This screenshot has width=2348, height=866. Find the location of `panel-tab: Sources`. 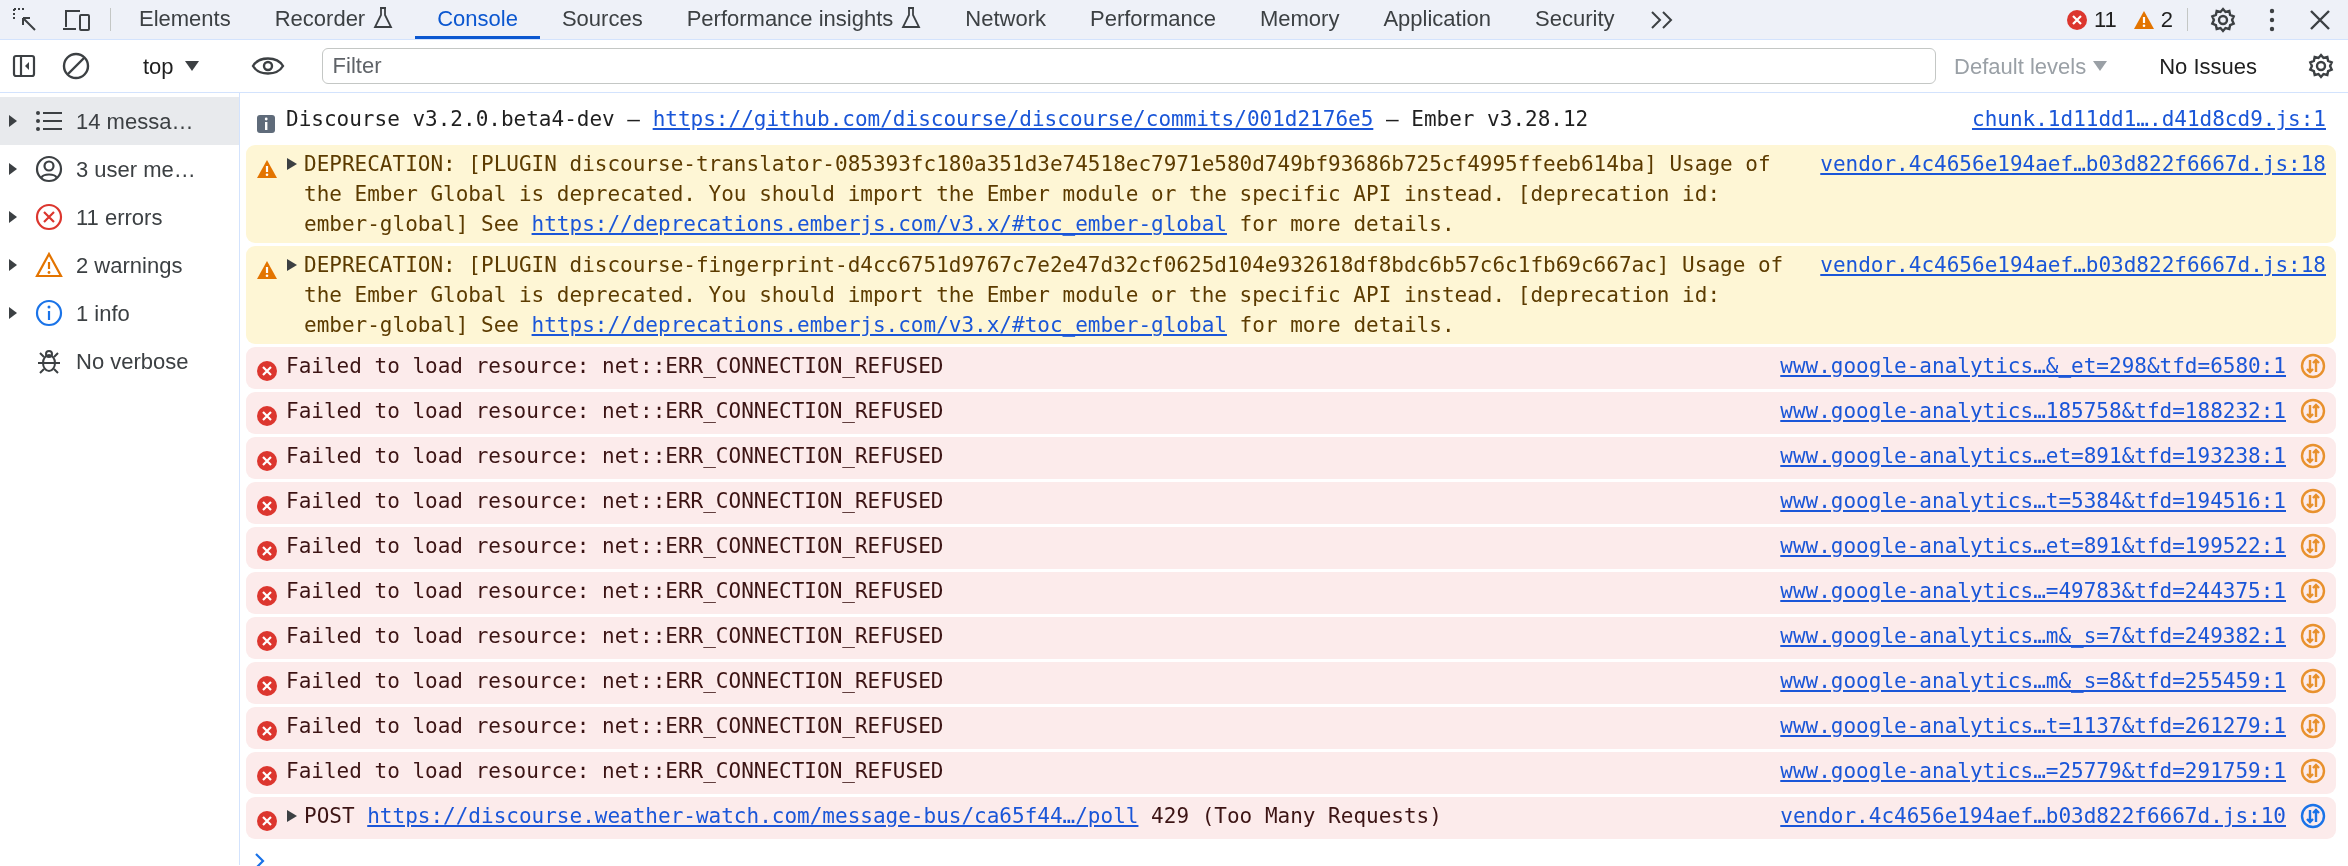

panel-tab: Sources is located at coordinates (602, 19).